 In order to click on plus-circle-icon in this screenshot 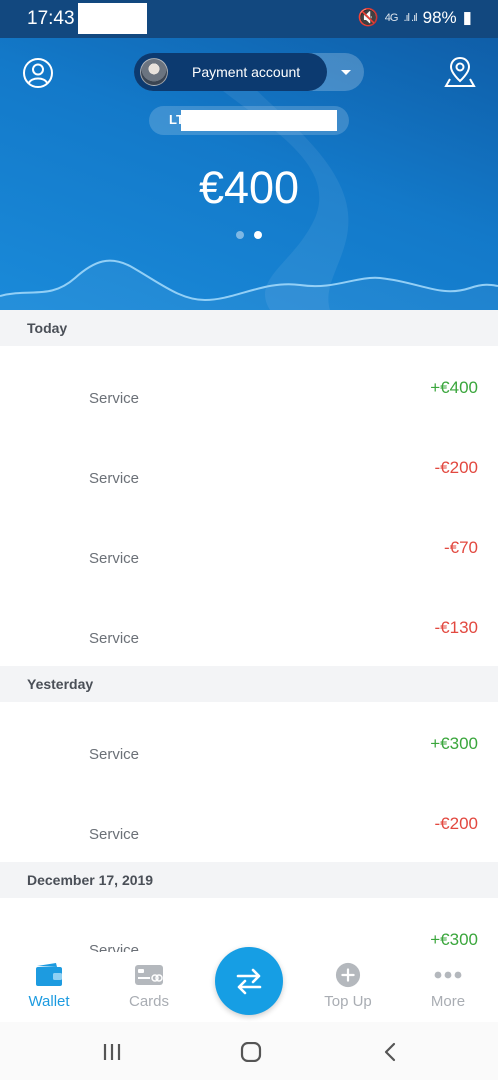, I will do `click(348, 975)`.